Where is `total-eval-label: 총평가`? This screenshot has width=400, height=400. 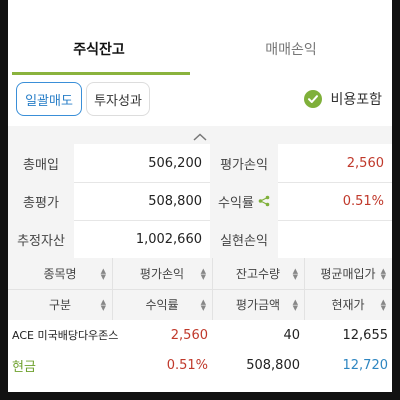 total-eval-label: 총평가 is located at coordinates (41, 201).